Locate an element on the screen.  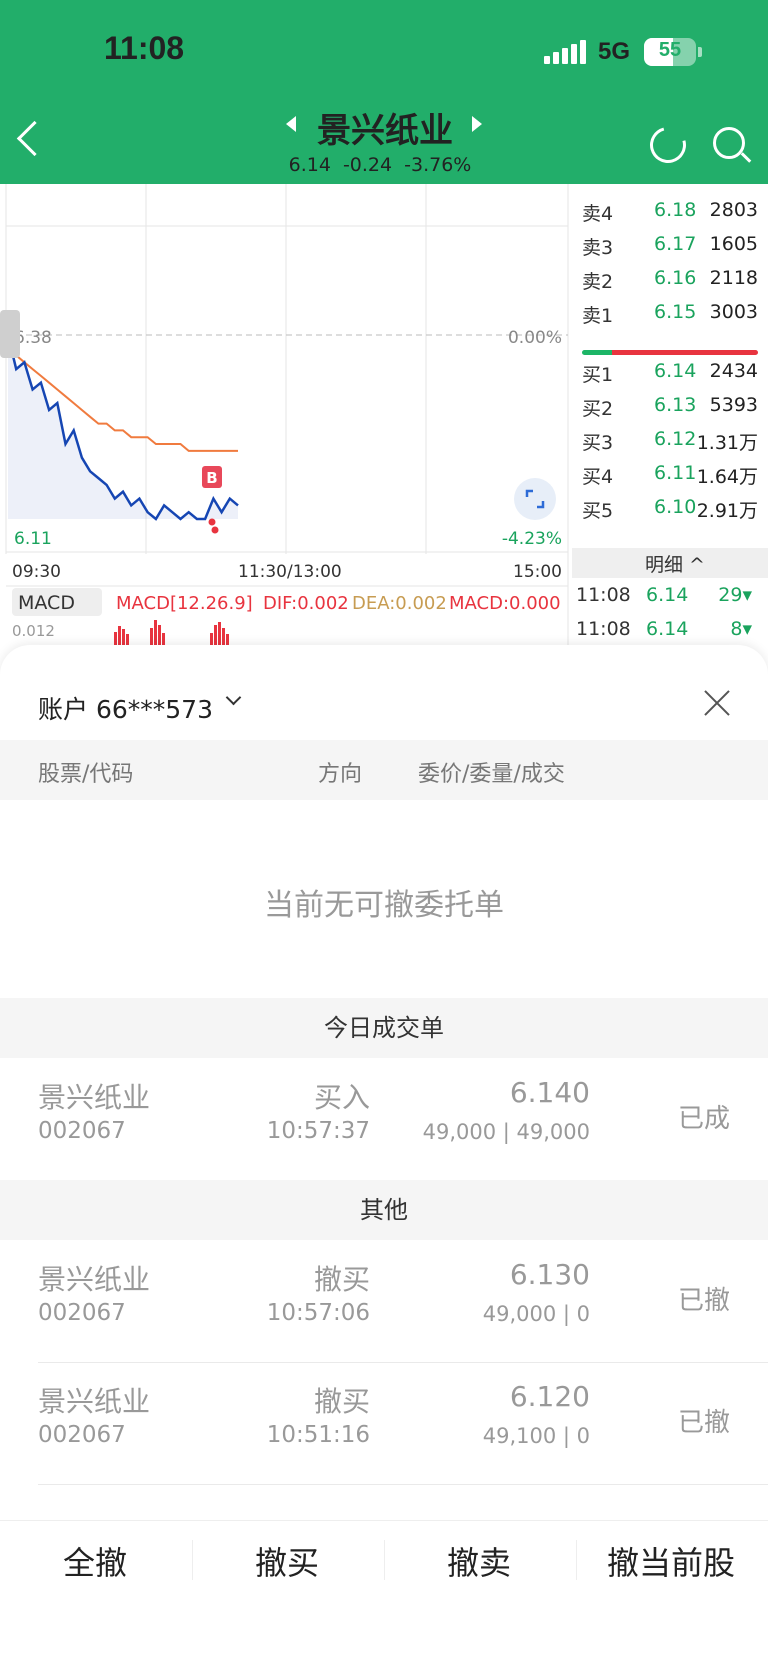
battery-icon: 55 is located at coordinates (670, 52).